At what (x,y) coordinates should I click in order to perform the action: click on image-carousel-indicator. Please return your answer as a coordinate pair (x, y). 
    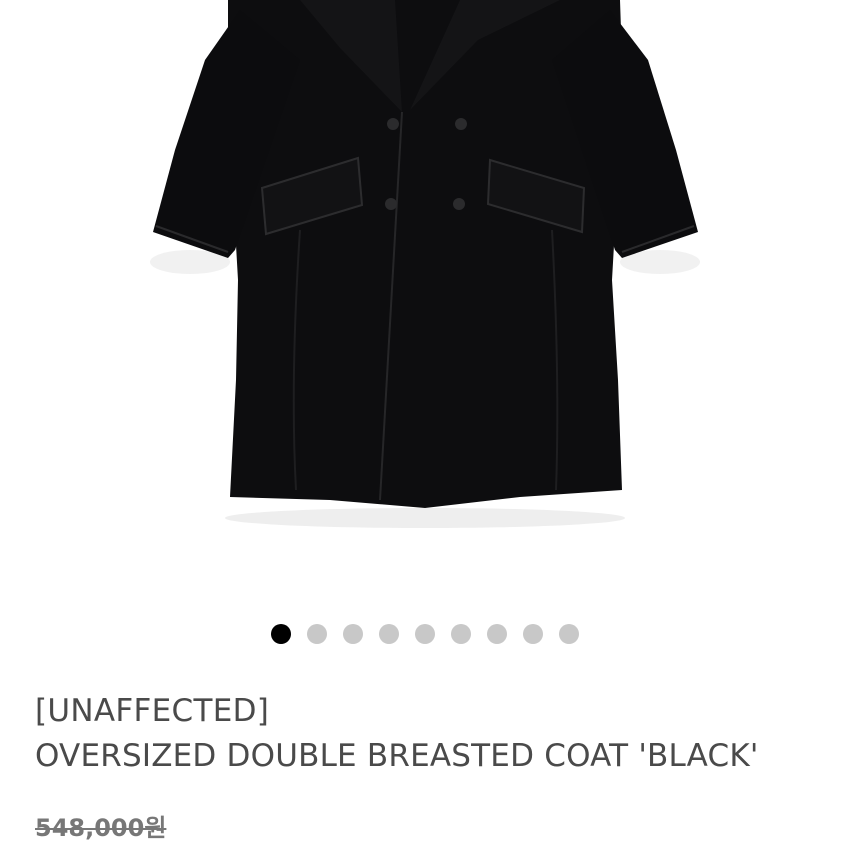
    Looking at the image, I should click on (425, 634).